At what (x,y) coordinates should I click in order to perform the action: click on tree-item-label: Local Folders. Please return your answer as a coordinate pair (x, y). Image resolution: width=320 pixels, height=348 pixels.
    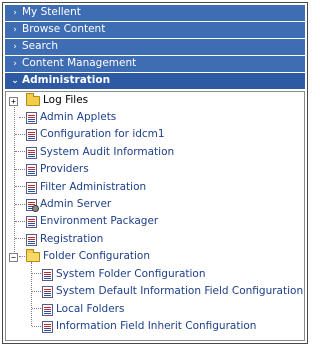
    Looking at the image, I should click on (90, 309).